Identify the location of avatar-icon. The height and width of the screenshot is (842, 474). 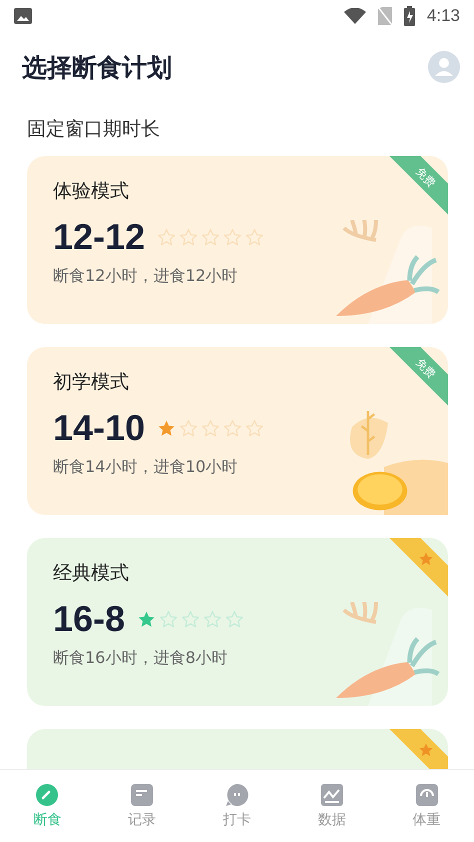
(444, 67).